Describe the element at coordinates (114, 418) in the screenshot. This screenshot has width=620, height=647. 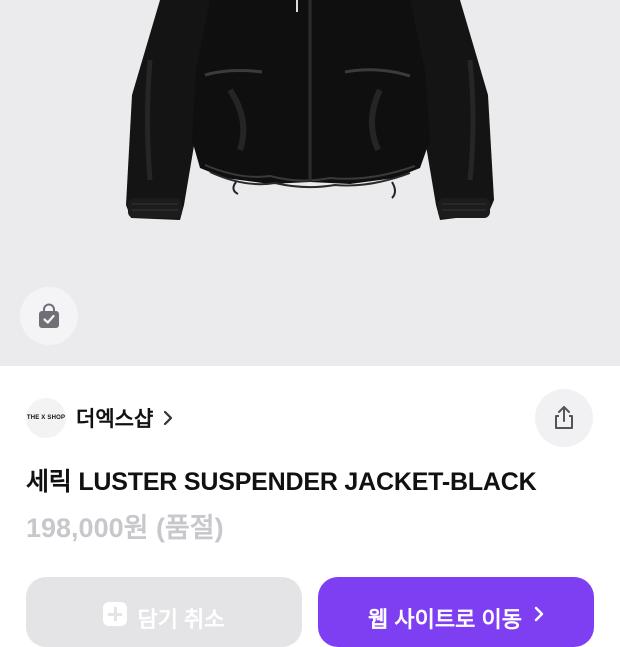
I see `store-name: 더엑스샵` at that location.